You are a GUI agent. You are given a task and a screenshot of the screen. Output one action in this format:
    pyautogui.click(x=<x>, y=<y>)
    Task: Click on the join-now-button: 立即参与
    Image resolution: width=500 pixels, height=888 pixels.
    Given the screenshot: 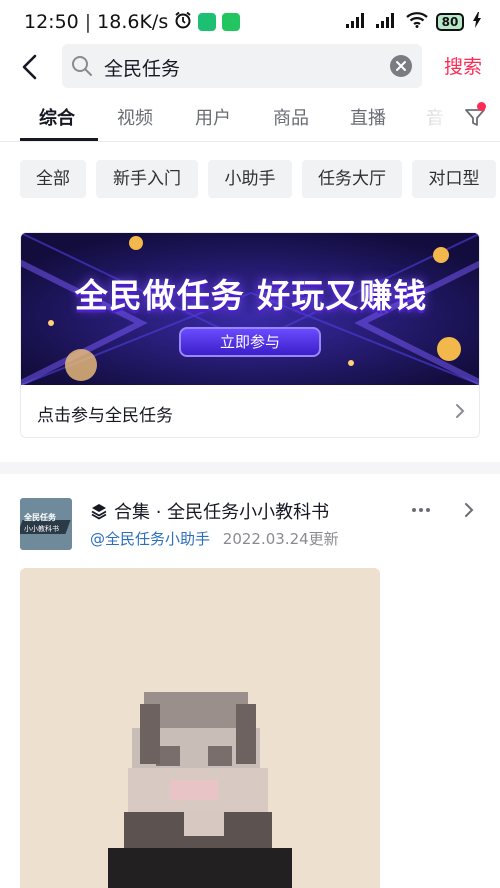 What is the action you would take?
    pyautogui.click(x=250, y=342)
    